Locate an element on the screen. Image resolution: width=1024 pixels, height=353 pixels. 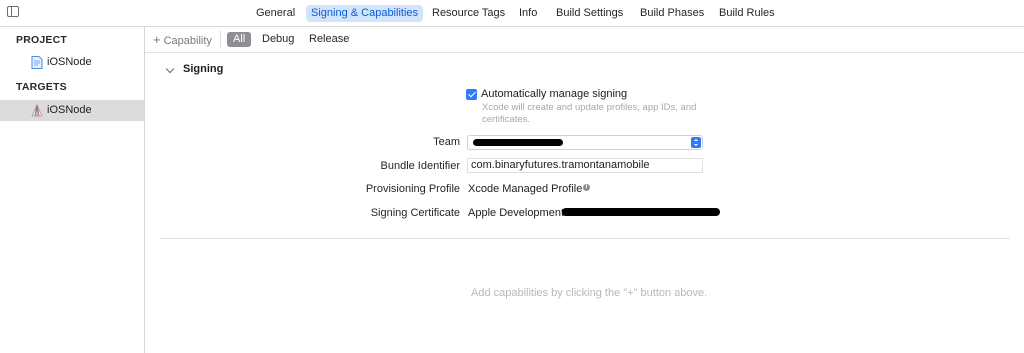
segment-release: Release is located at coordinates (329, 39).